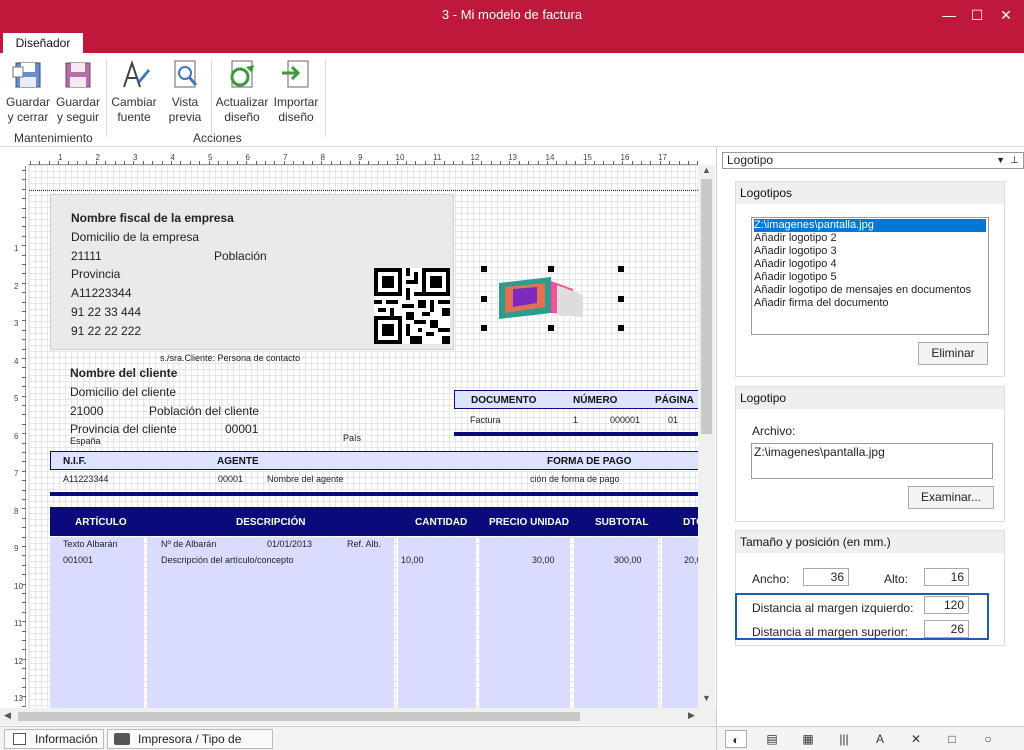  I want to click on doc-number: 000001, so click(625, 420).